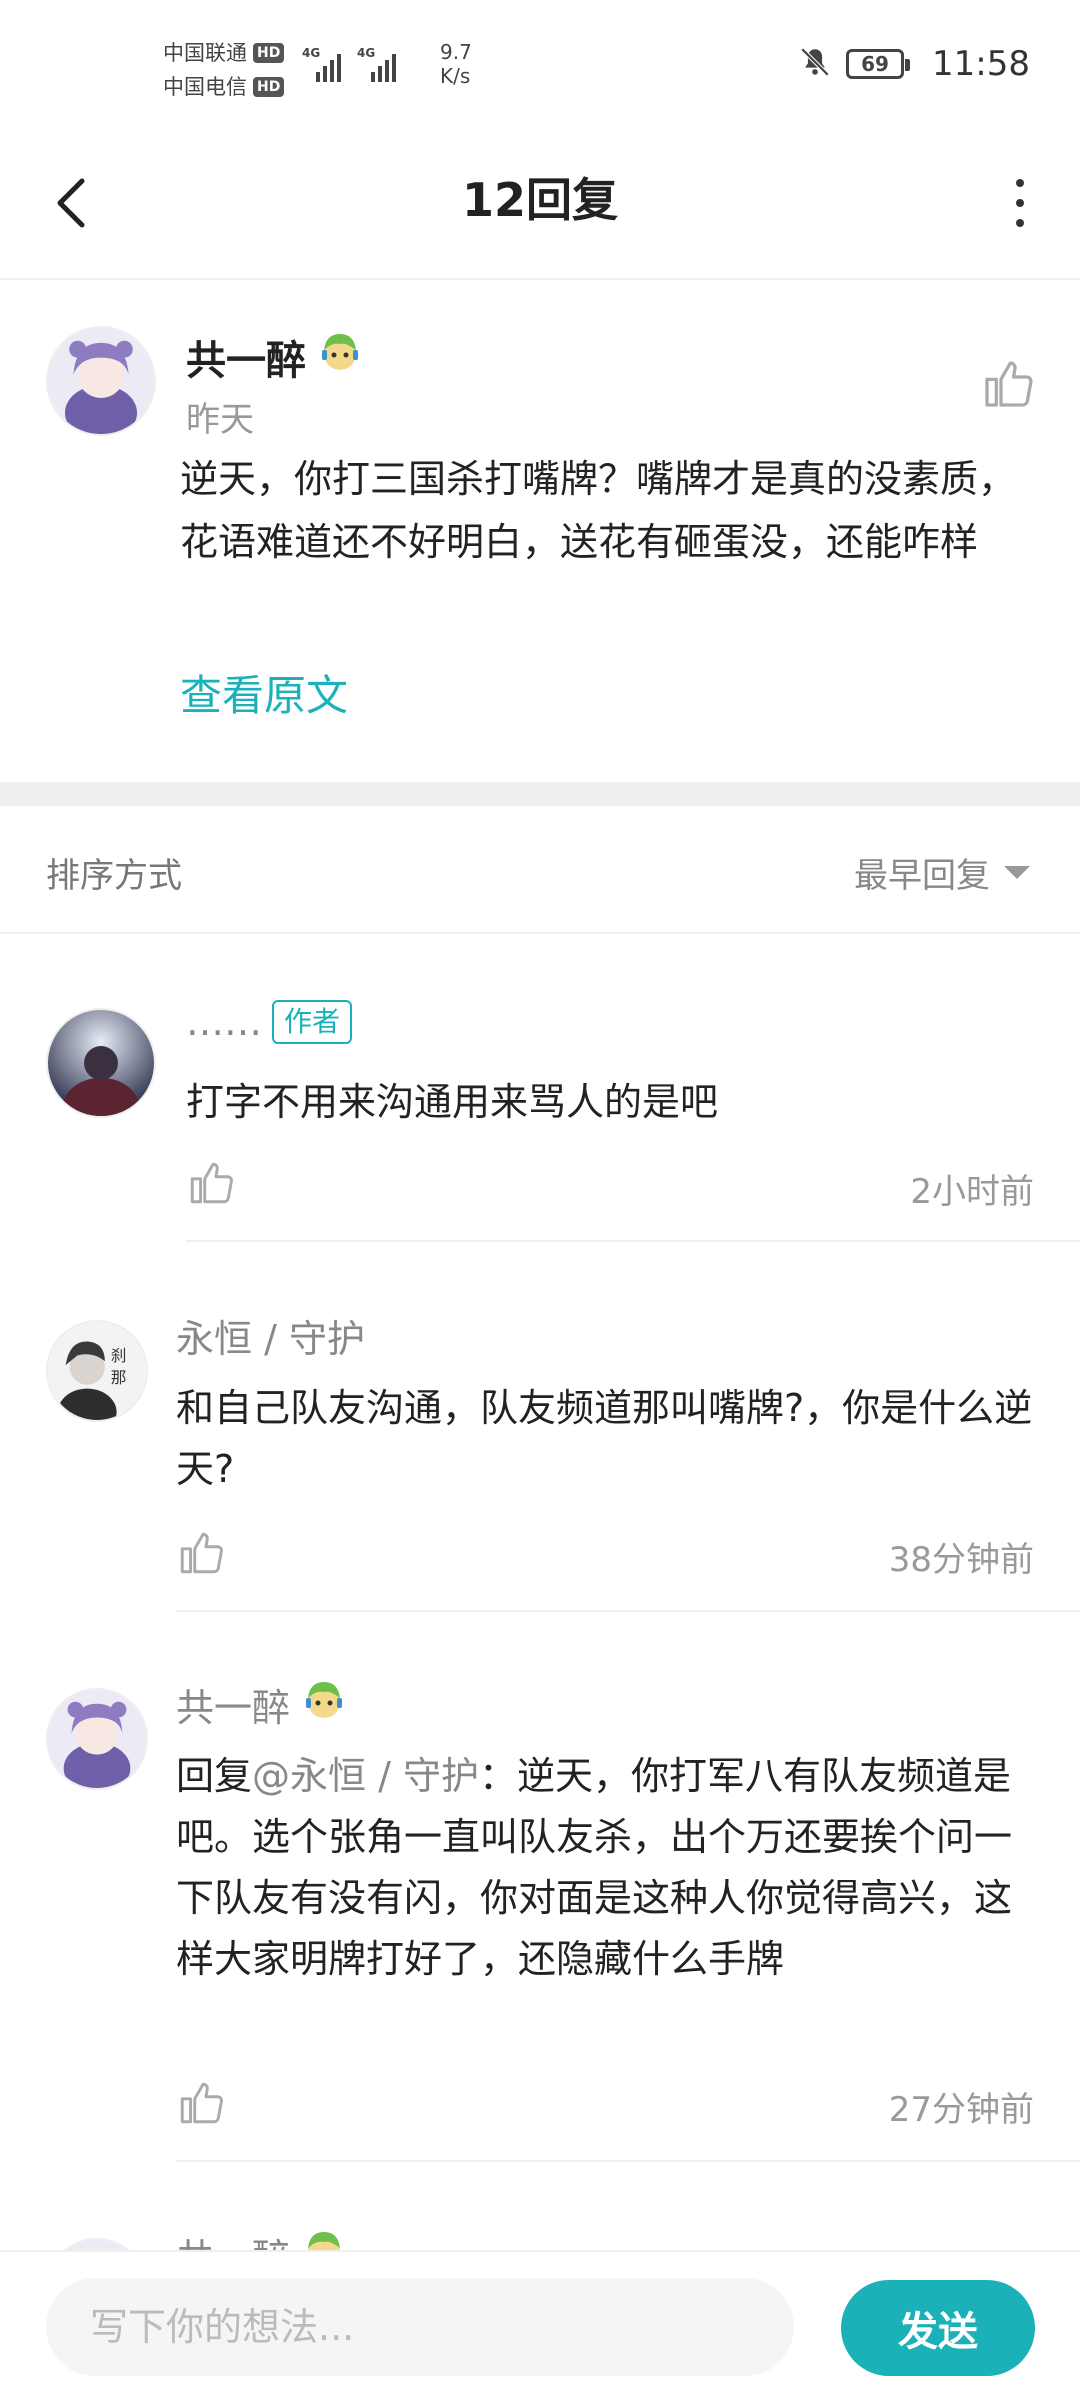  I want to click on network-speed-unit: K/s, so click(455, 76).